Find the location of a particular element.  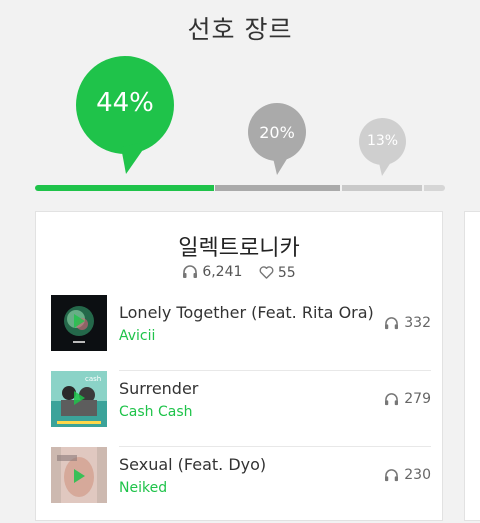

track-plays: 332 is located at coordinates (407, 323).